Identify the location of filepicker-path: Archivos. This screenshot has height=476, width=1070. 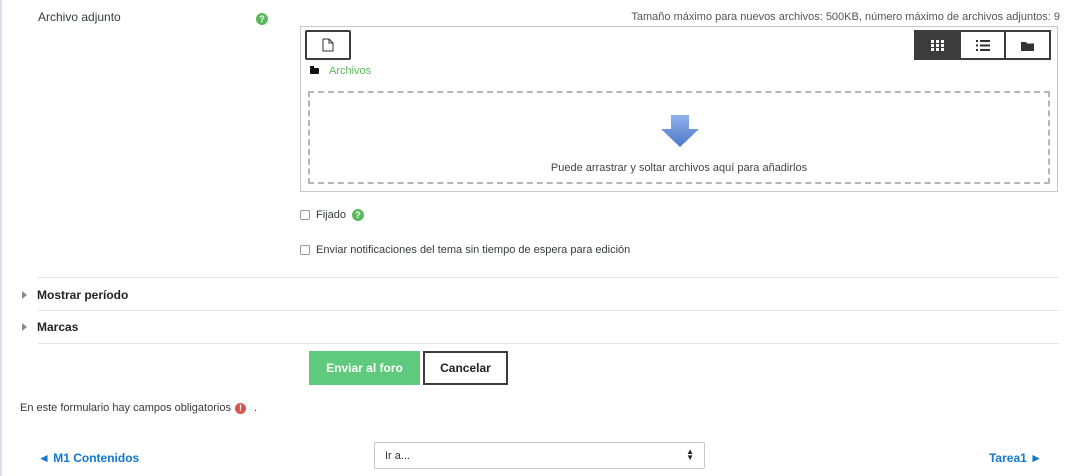
(340, 71).